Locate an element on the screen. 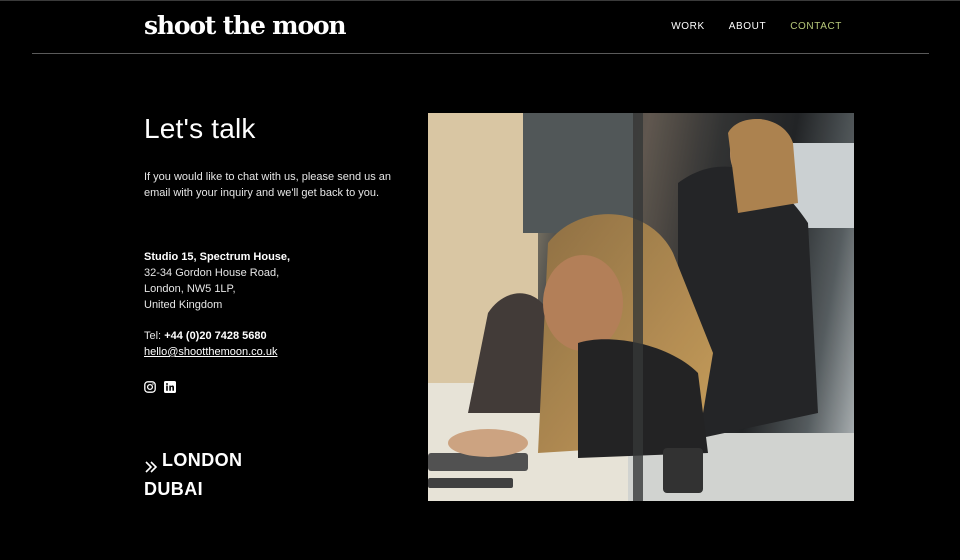  site-header: shoot the moon WORK ABOUT CONTACT is located at coordinates (480, 27).